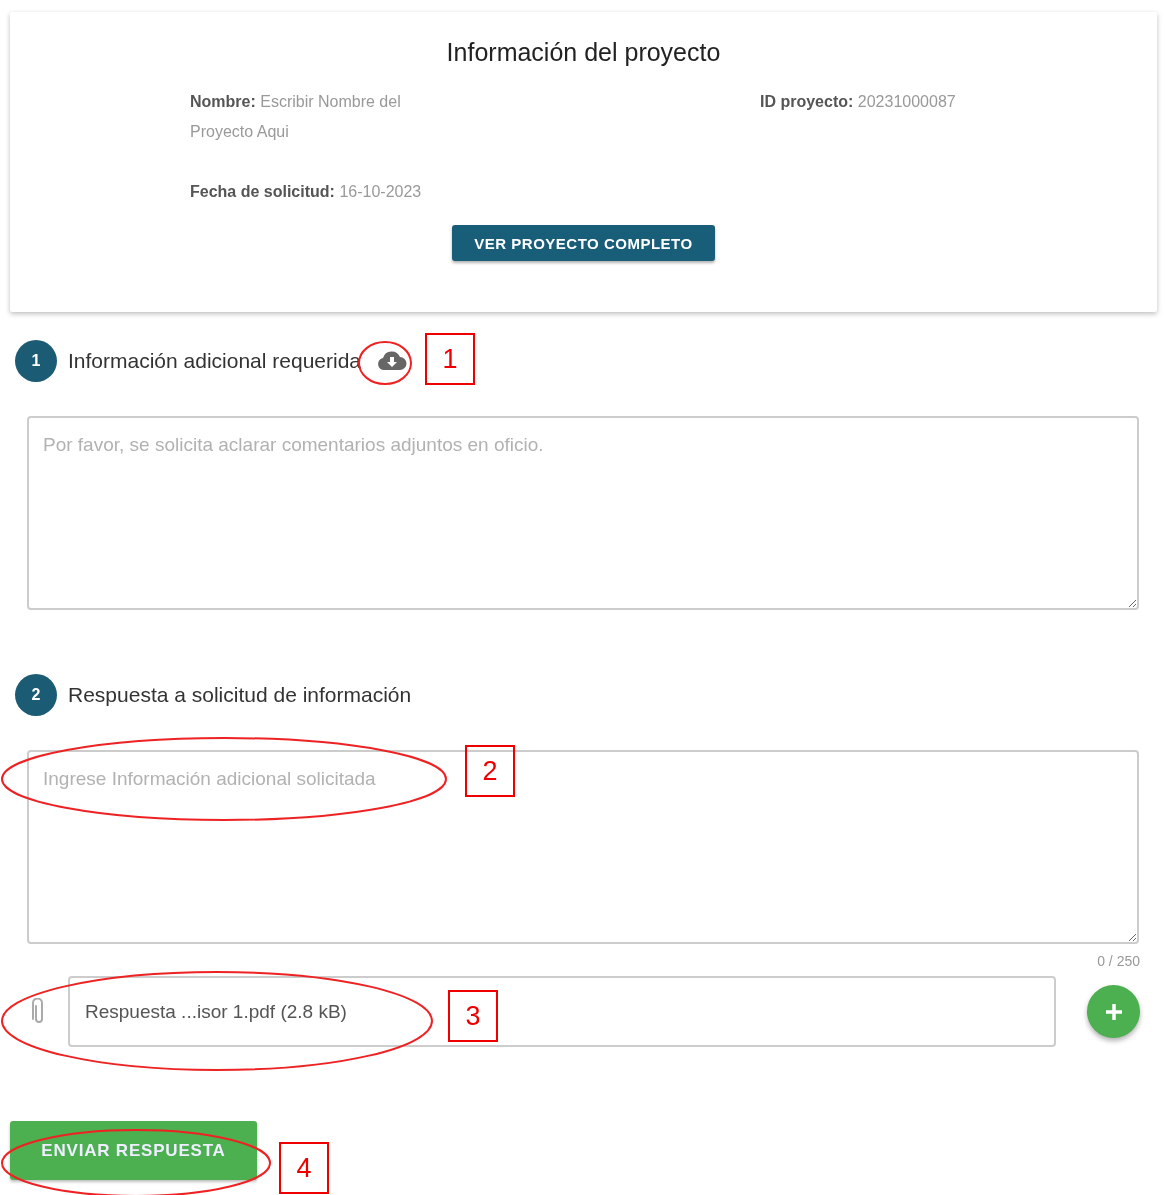  I want to click on annotation-number: 1, so click(450, 359).